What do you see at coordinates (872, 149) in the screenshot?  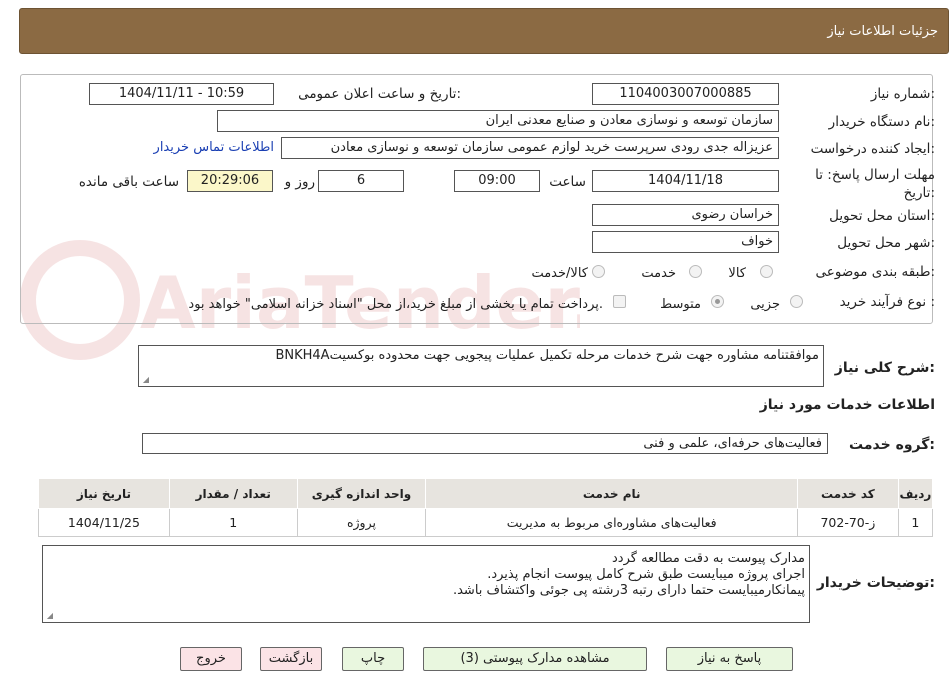 I see `requester-label: ایجاد کننده درخواست:` at bounding box center [872, 149].